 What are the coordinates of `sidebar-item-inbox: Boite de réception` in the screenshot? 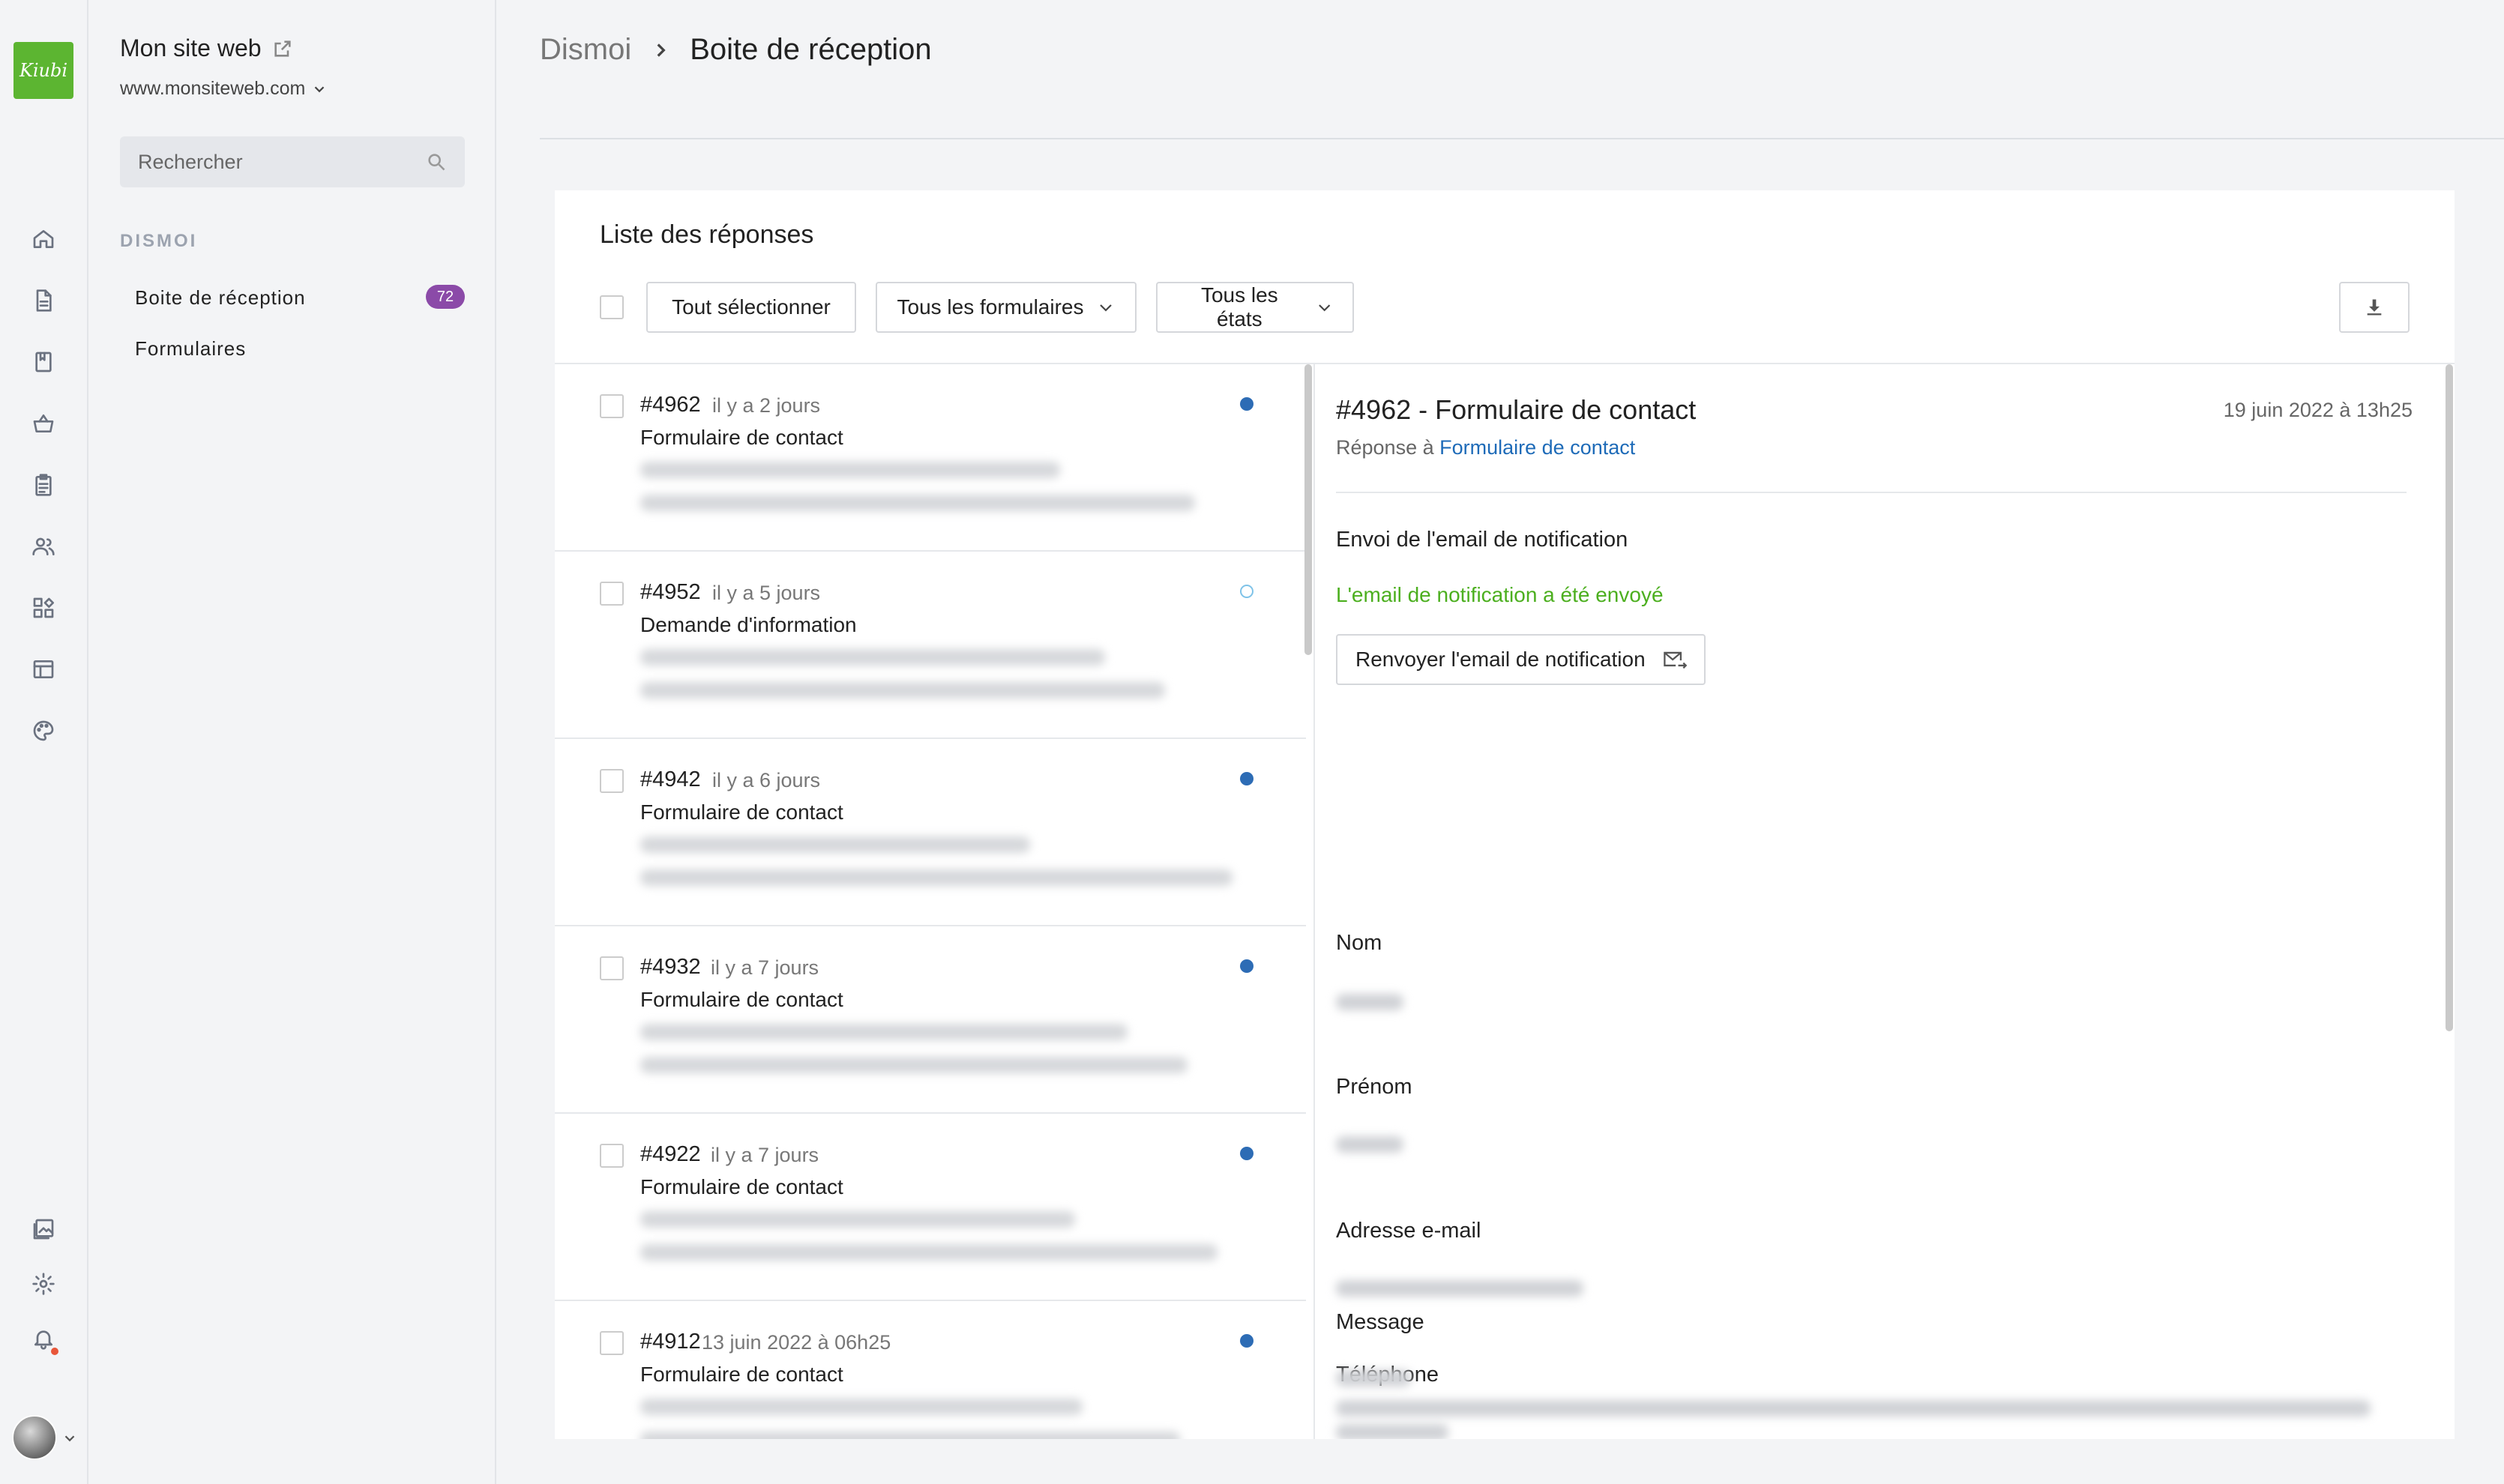 It's located at (221, 298).